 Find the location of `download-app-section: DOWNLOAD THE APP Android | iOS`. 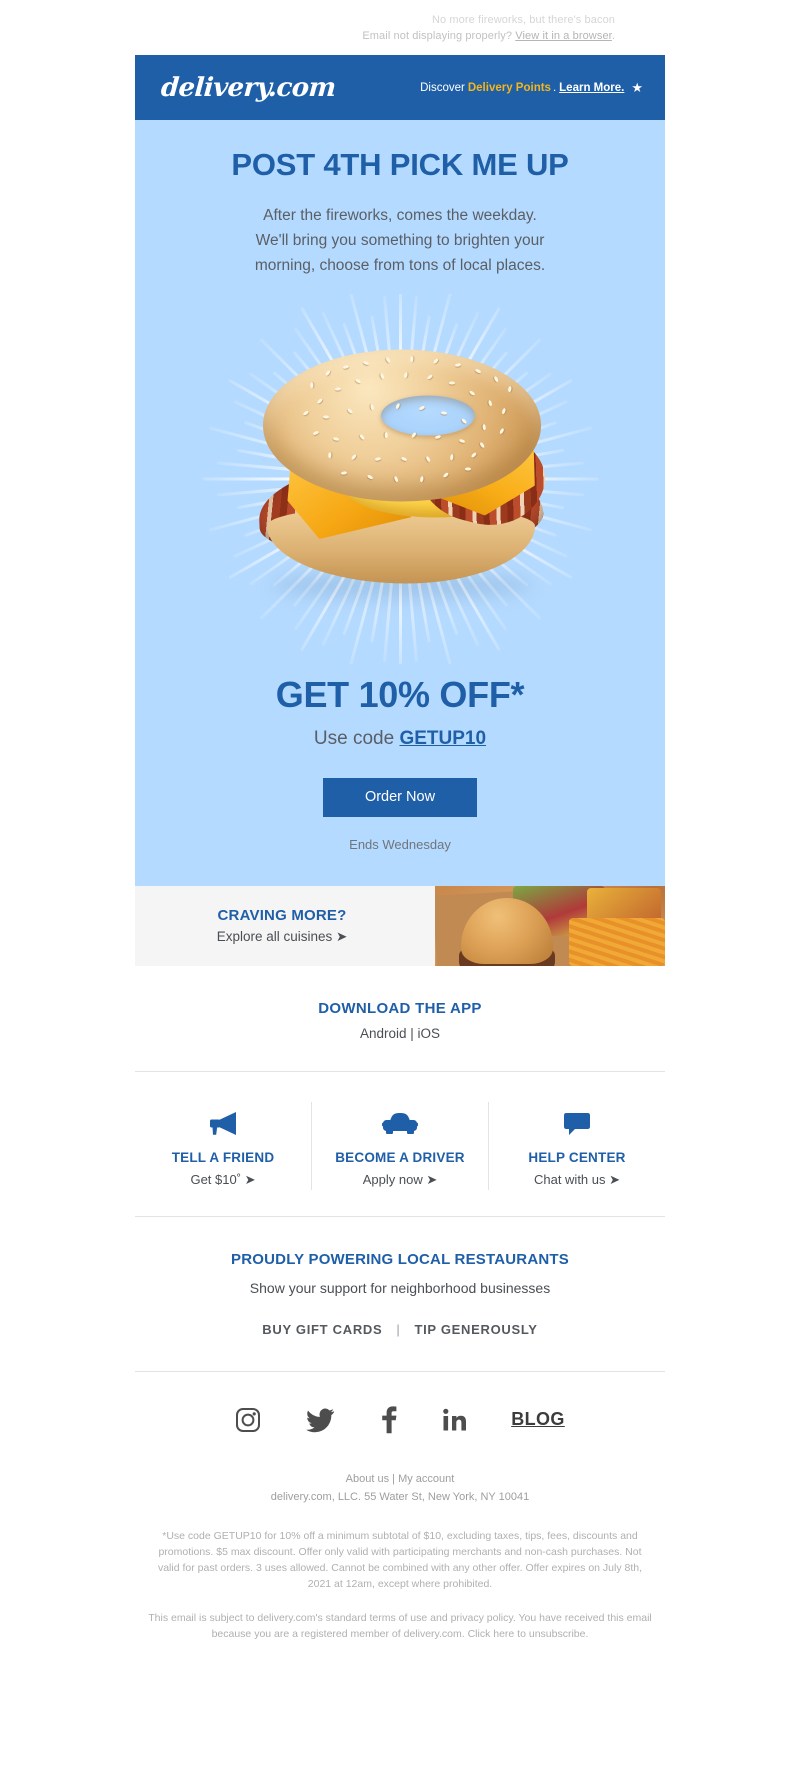

download-app-section: DOWNLOAD THE APP Android | iOS is located at coordinates (400, 1018).